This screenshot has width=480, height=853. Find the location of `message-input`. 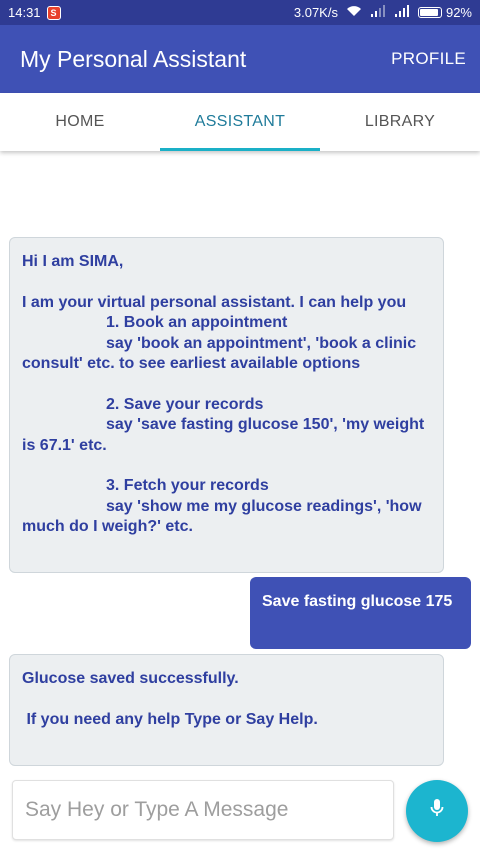

message-input is located at coordinates (203, 810).